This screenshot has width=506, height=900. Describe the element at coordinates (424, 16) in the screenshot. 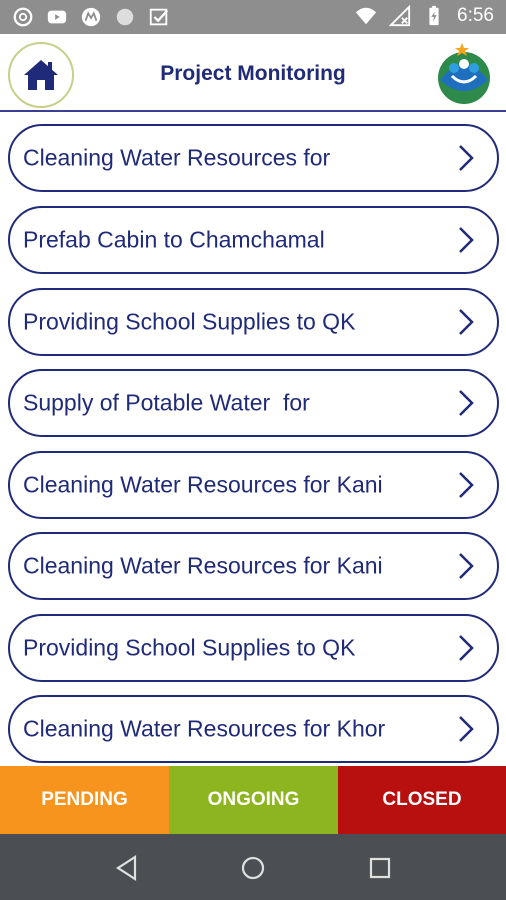

I see `status-bar-system: 6:56` at that location.